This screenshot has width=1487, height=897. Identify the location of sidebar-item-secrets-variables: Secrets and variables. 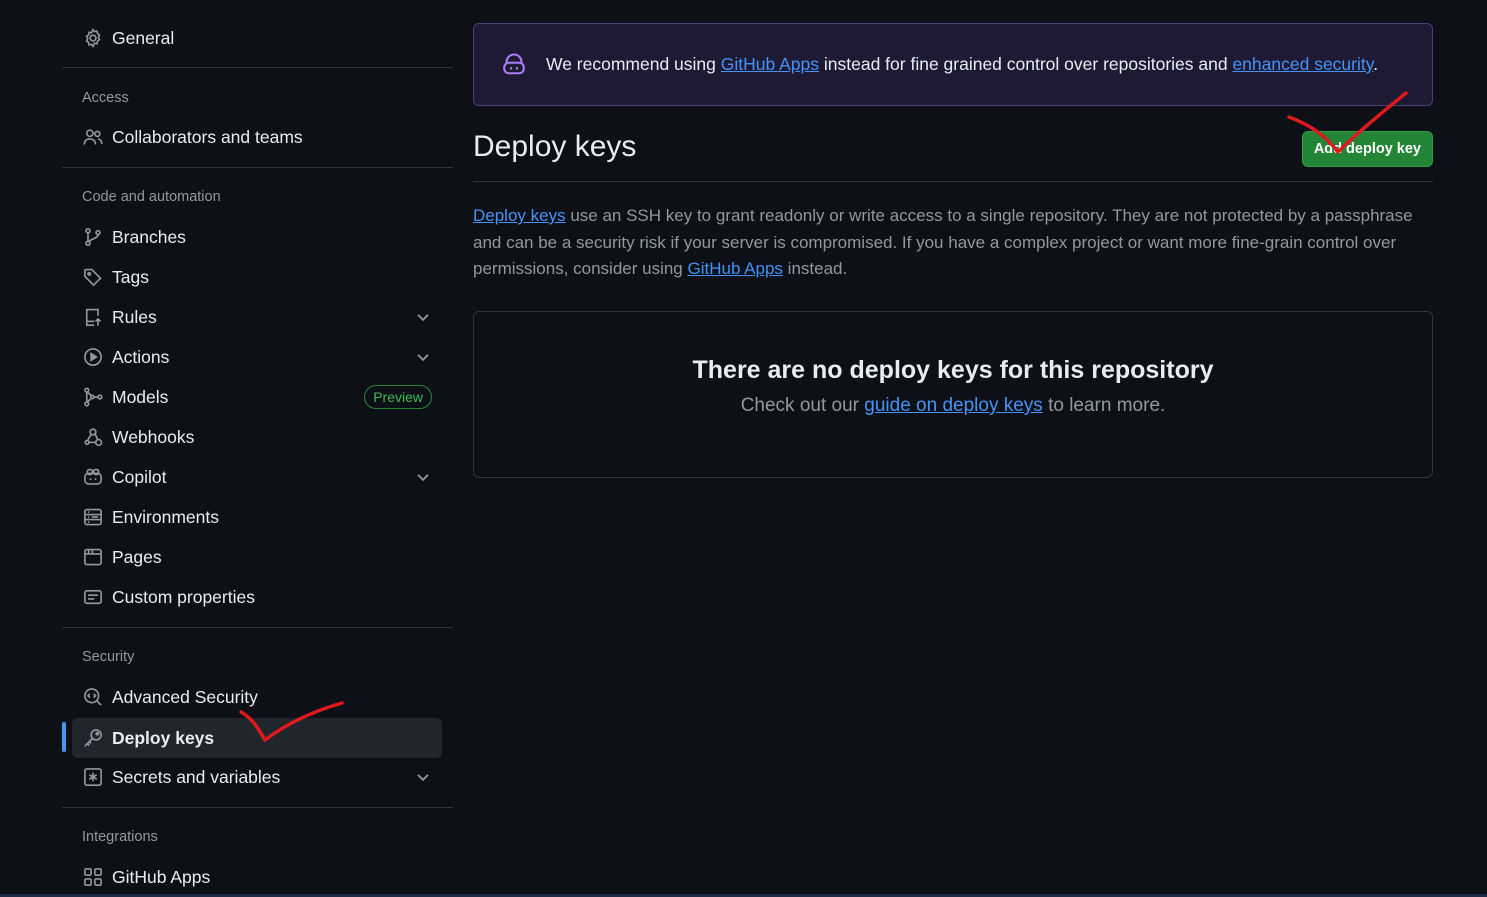
(257, 777).